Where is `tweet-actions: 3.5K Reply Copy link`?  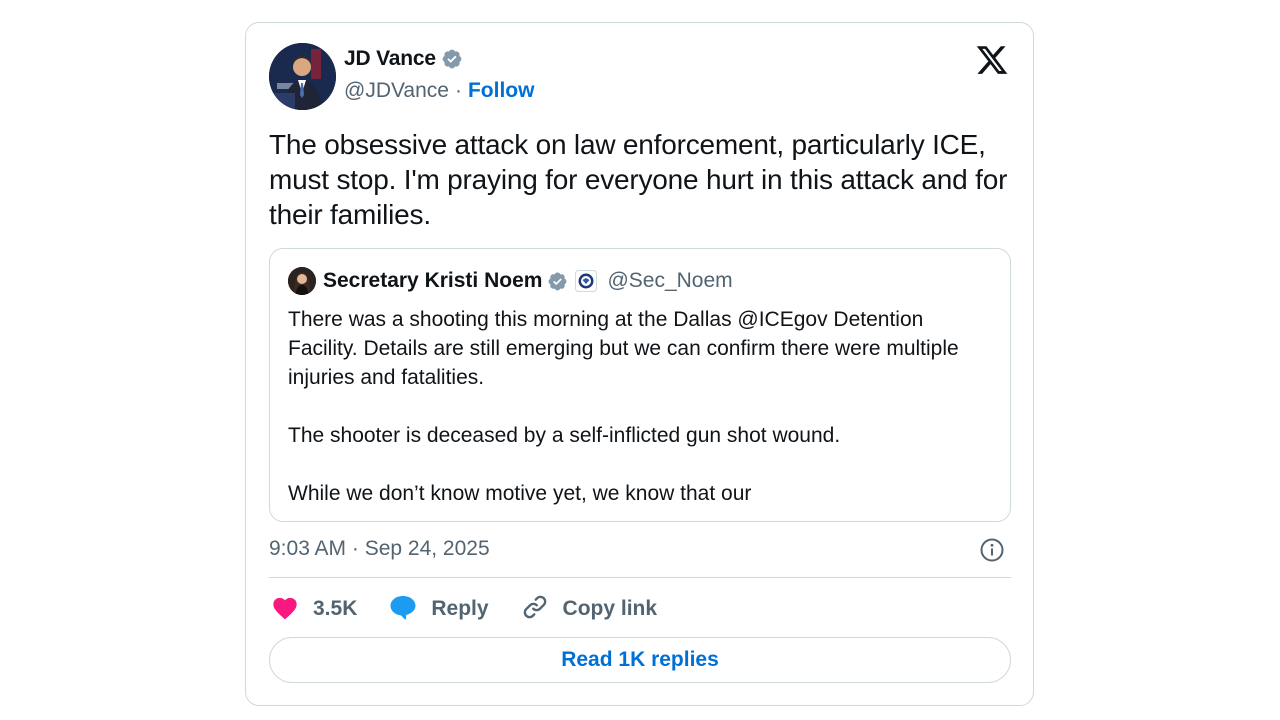 tweet-actions: 3.5K Reply Copy link is located at coordinates (480, 609).